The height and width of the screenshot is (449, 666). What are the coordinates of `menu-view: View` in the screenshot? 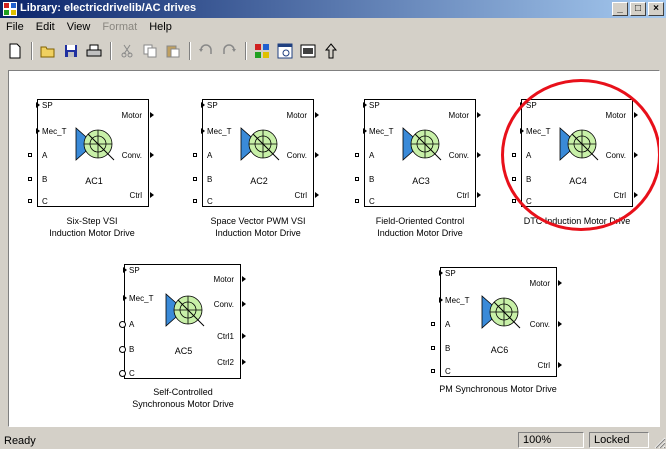 It's located at (79, 28).